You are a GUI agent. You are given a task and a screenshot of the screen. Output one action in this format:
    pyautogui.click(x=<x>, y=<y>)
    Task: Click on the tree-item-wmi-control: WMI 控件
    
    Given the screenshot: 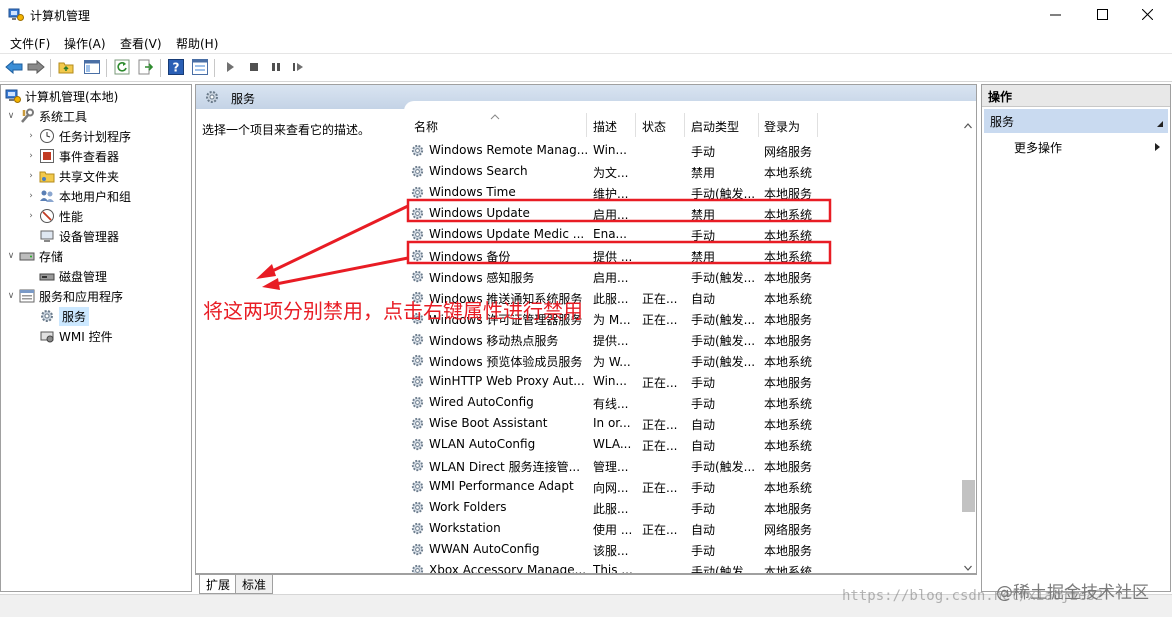 What is the action you would take?
    pyautogui.click(x=69, y=336)
    